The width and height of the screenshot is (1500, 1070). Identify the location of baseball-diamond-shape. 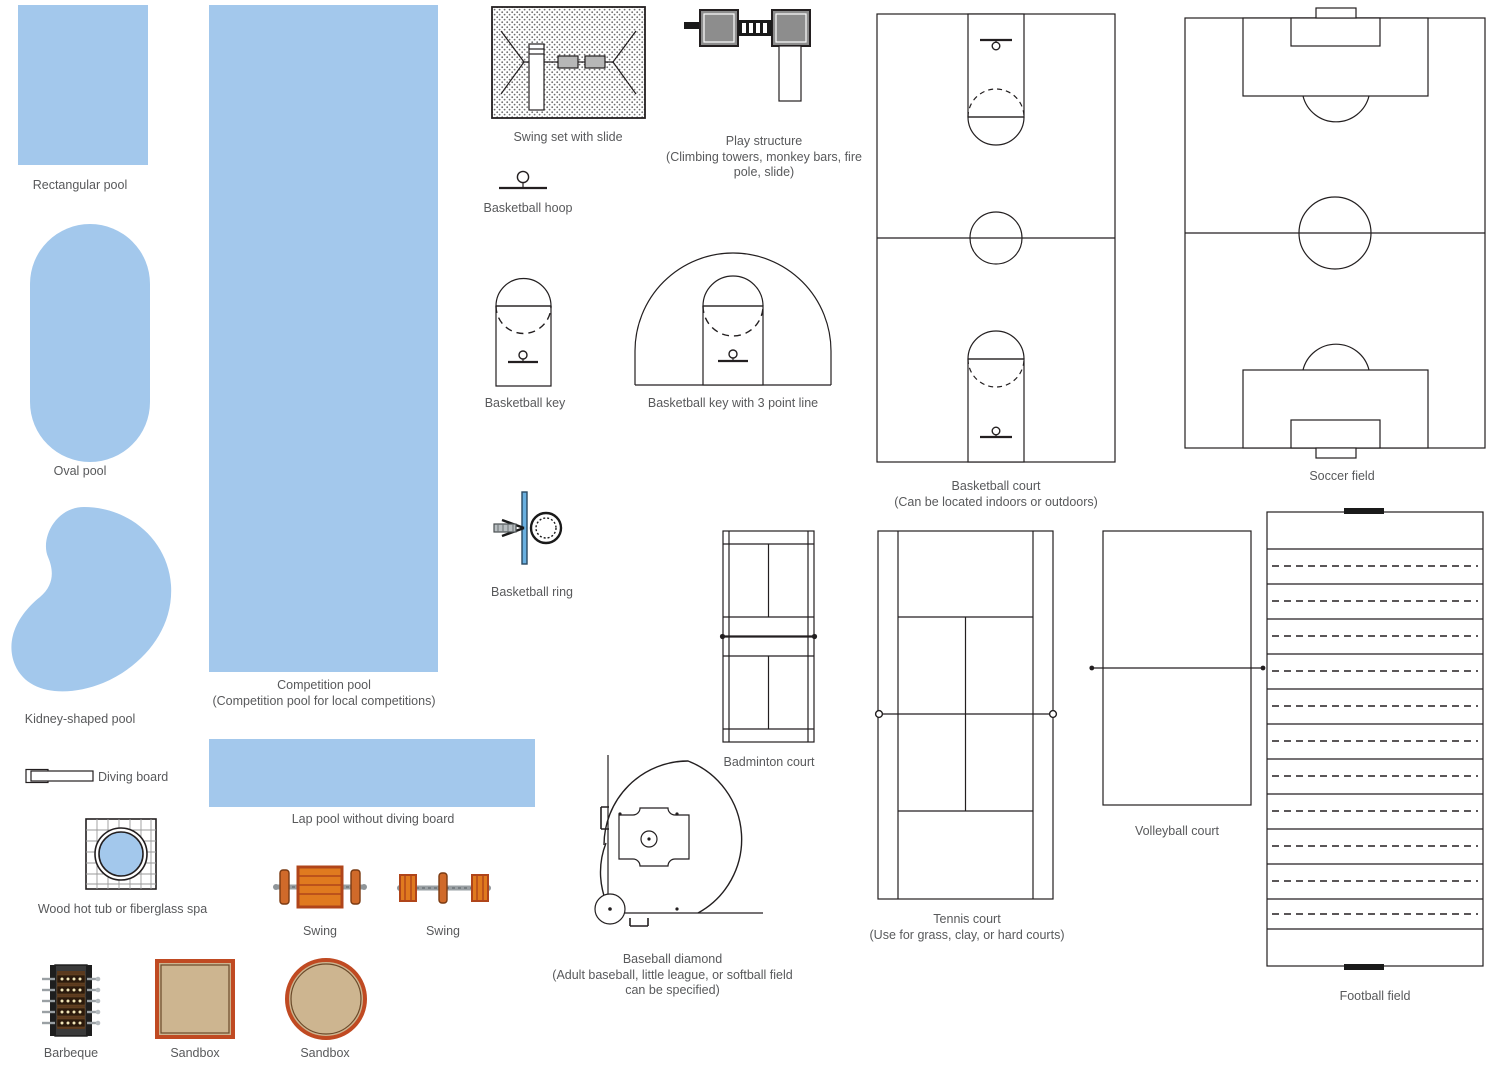
(672, 845).